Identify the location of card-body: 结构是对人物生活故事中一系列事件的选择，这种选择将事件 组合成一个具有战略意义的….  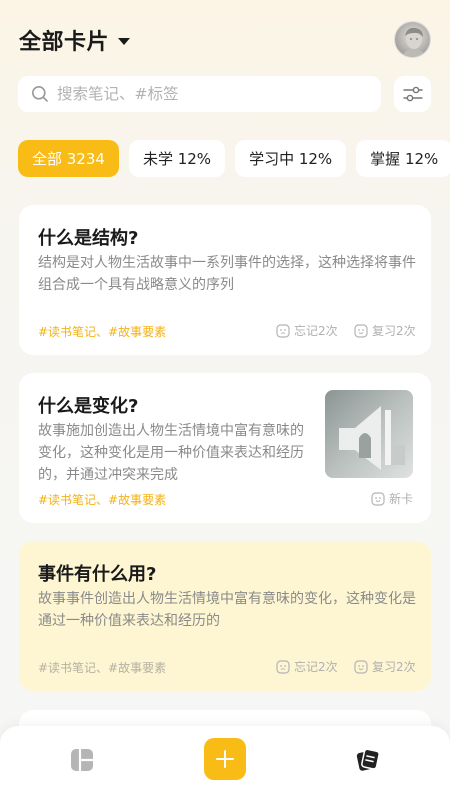
(227, 274).